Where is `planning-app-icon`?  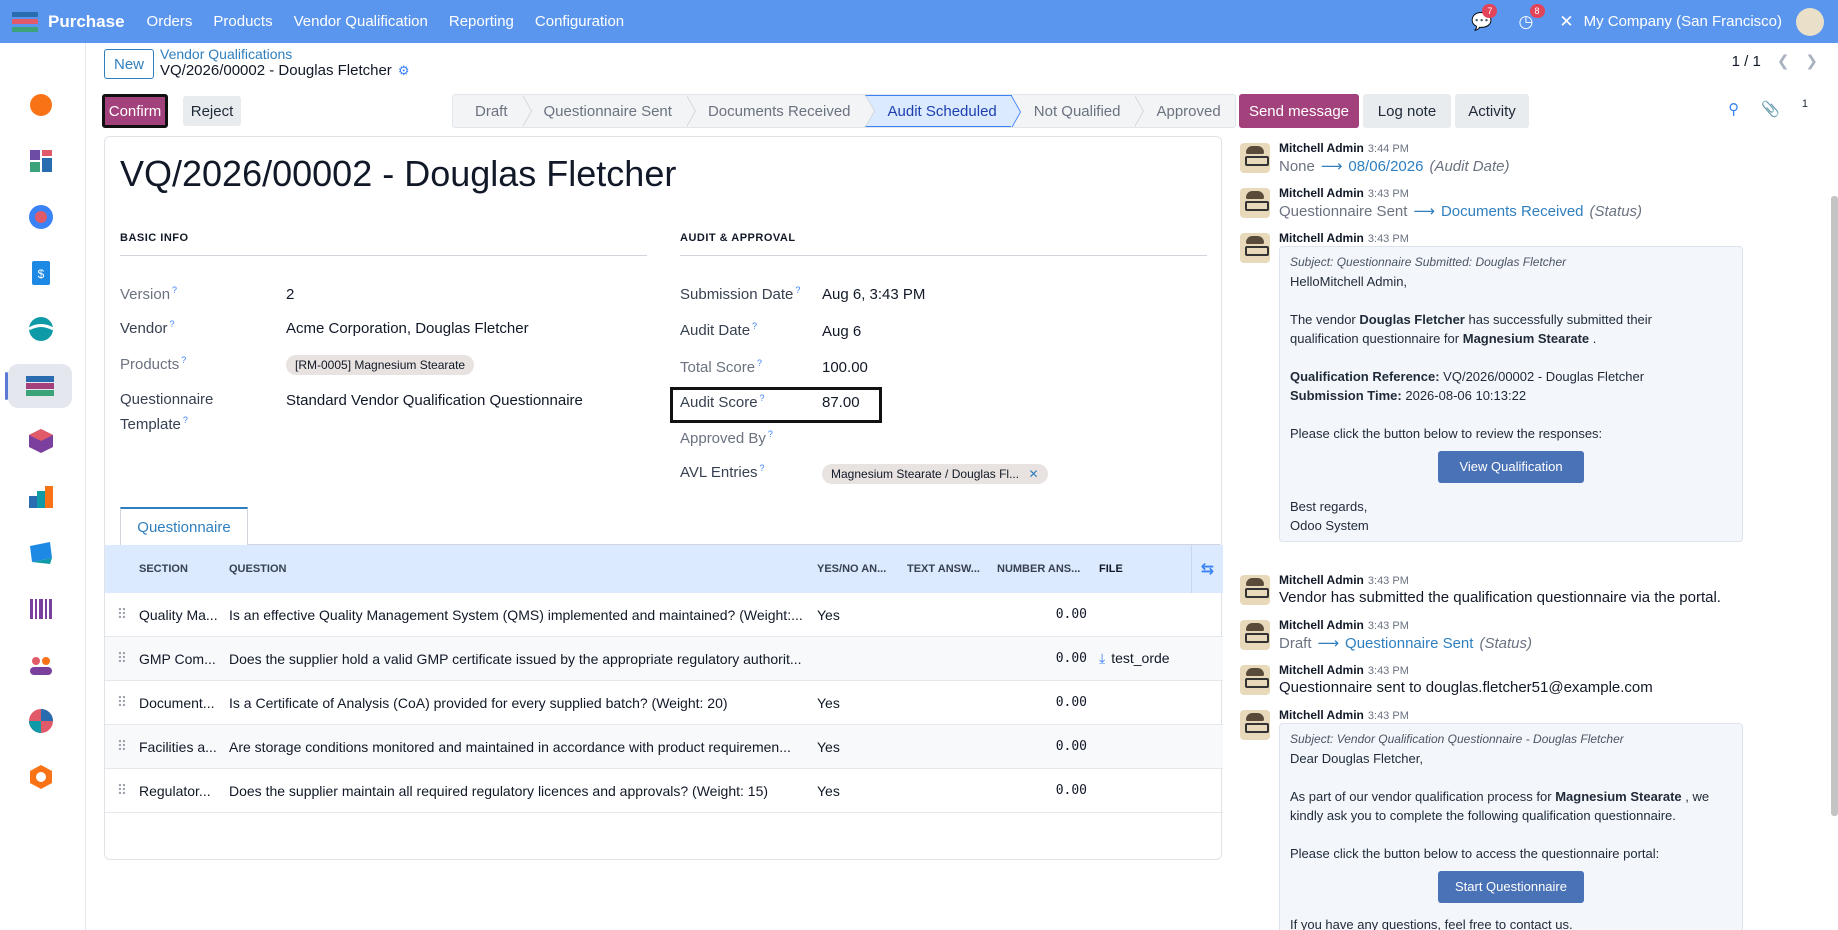
planning-app-icon is located at coordinates (41, 721).